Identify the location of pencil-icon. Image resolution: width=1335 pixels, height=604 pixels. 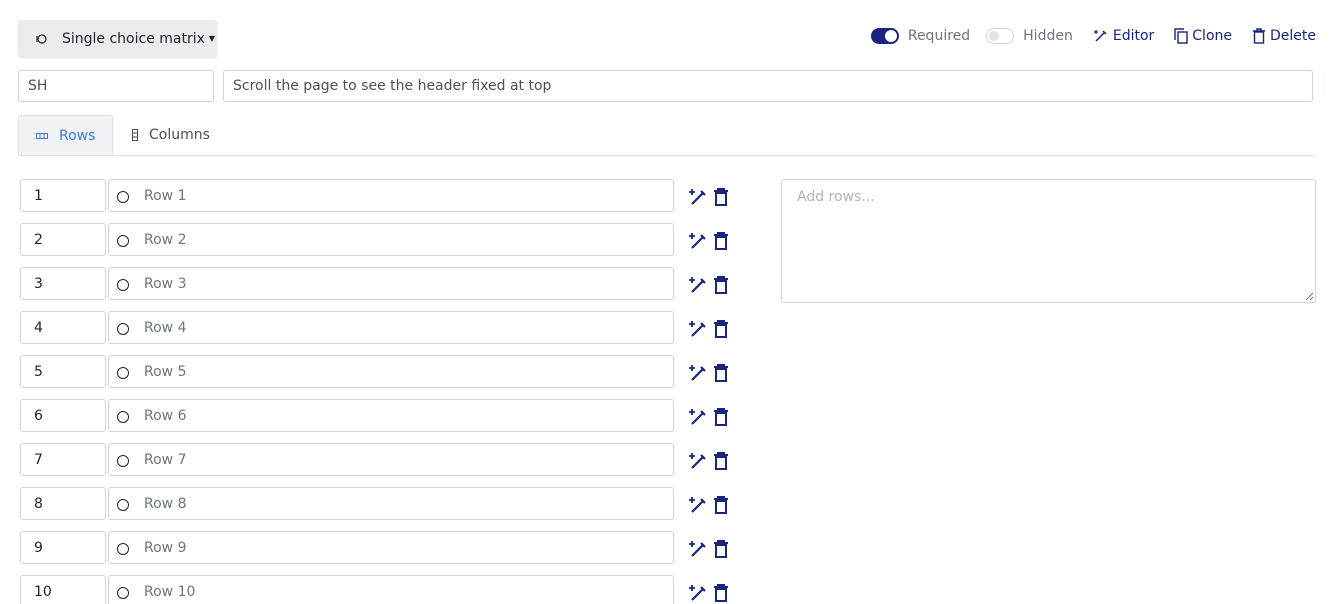
(1100, 36).